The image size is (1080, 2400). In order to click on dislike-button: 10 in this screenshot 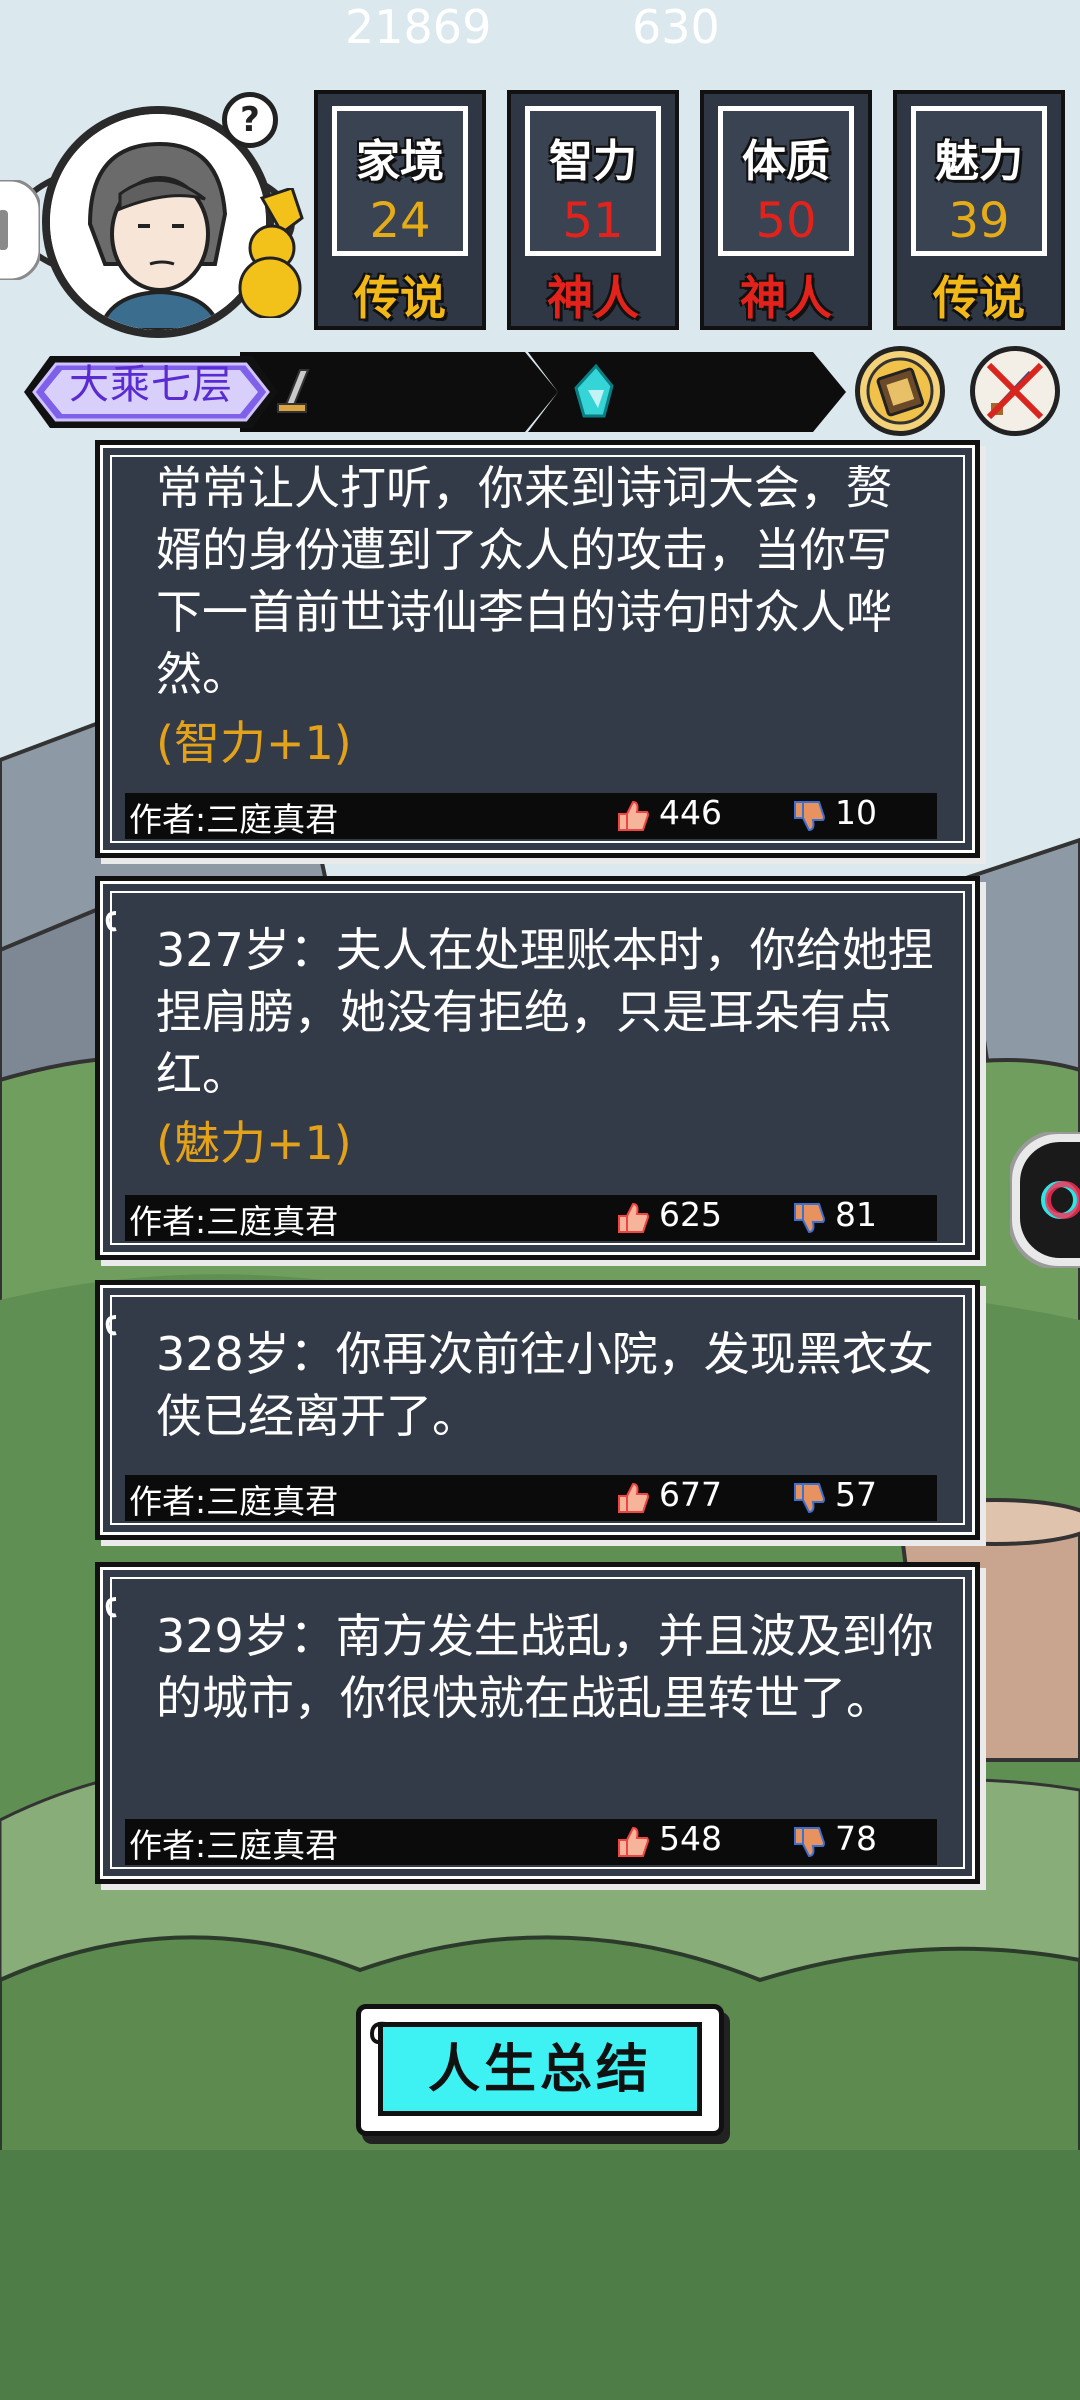, I will do `click(846, 816)`.